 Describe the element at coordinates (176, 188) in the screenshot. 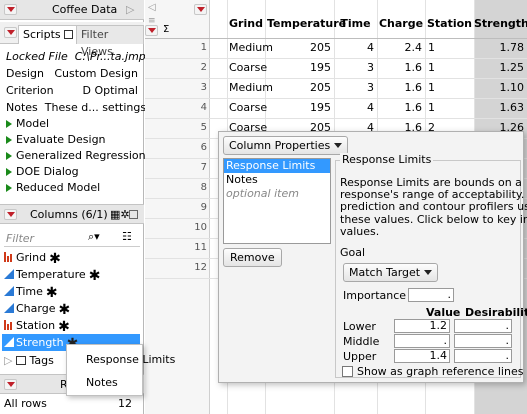

I see `row-number: 8` at that location.